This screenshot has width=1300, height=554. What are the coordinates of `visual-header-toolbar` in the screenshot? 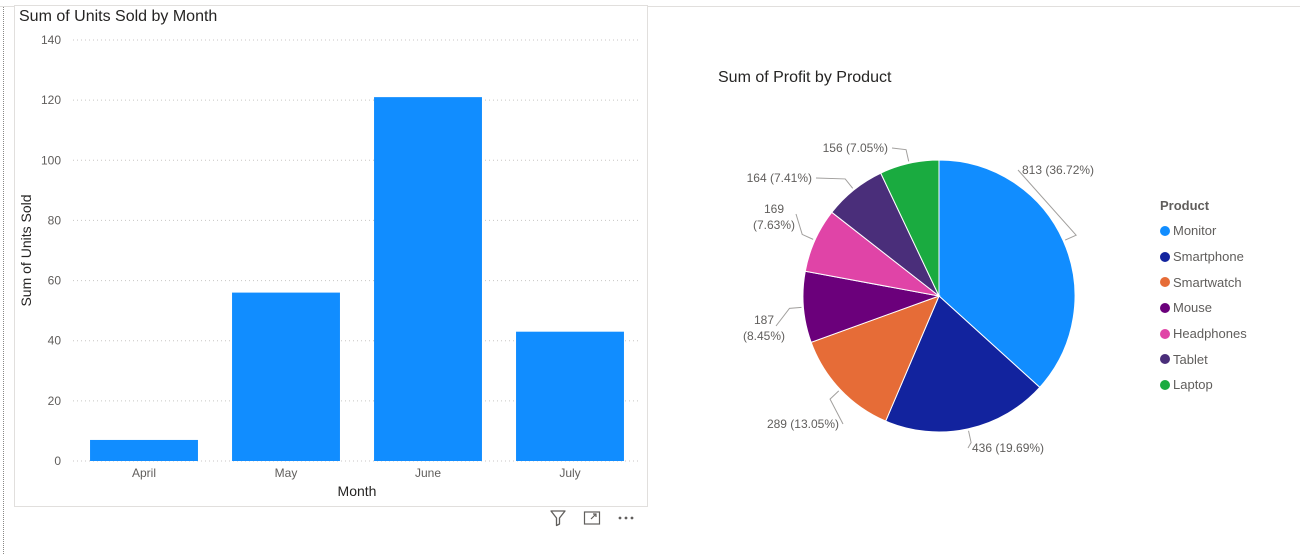 It's located at (592, 518).